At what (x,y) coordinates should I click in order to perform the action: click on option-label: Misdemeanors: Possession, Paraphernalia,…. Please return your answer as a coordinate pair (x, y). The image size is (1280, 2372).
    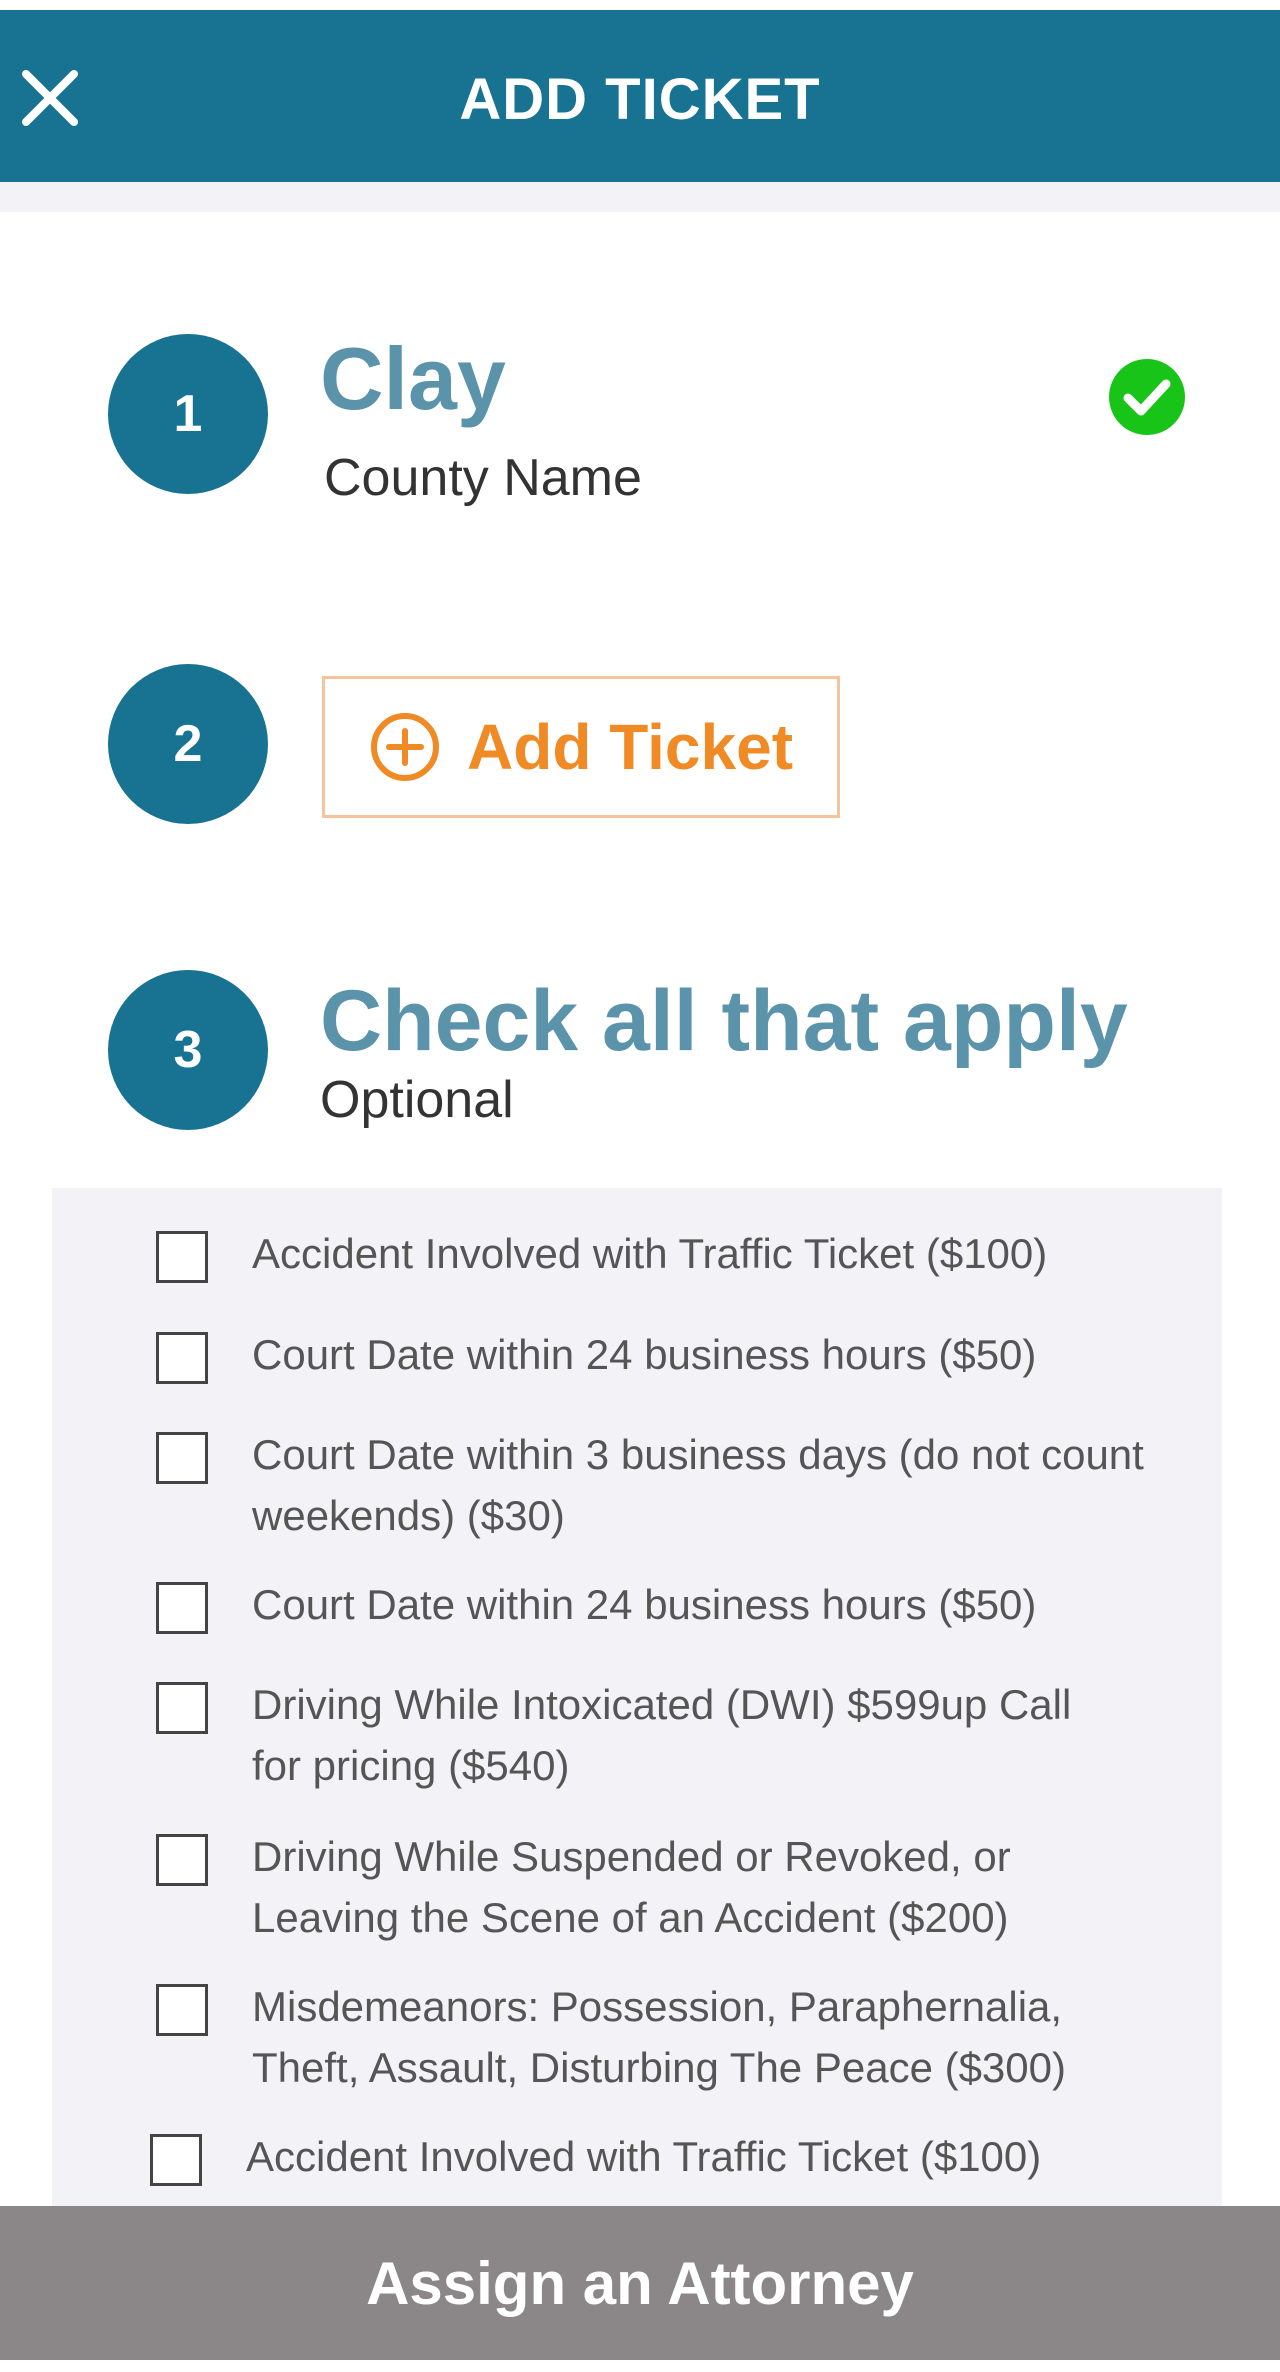
    Looking at the image, I should click on (659, 2037).